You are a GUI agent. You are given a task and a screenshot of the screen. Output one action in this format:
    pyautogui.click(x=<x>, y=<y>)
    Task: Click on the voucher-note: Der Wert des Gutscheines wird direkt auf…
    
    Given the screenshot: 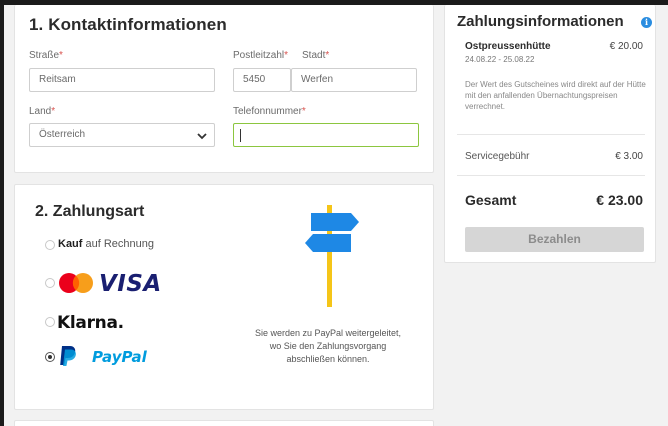 What is the action you would take?
    pyautogui.click(x=555, y=95)
    